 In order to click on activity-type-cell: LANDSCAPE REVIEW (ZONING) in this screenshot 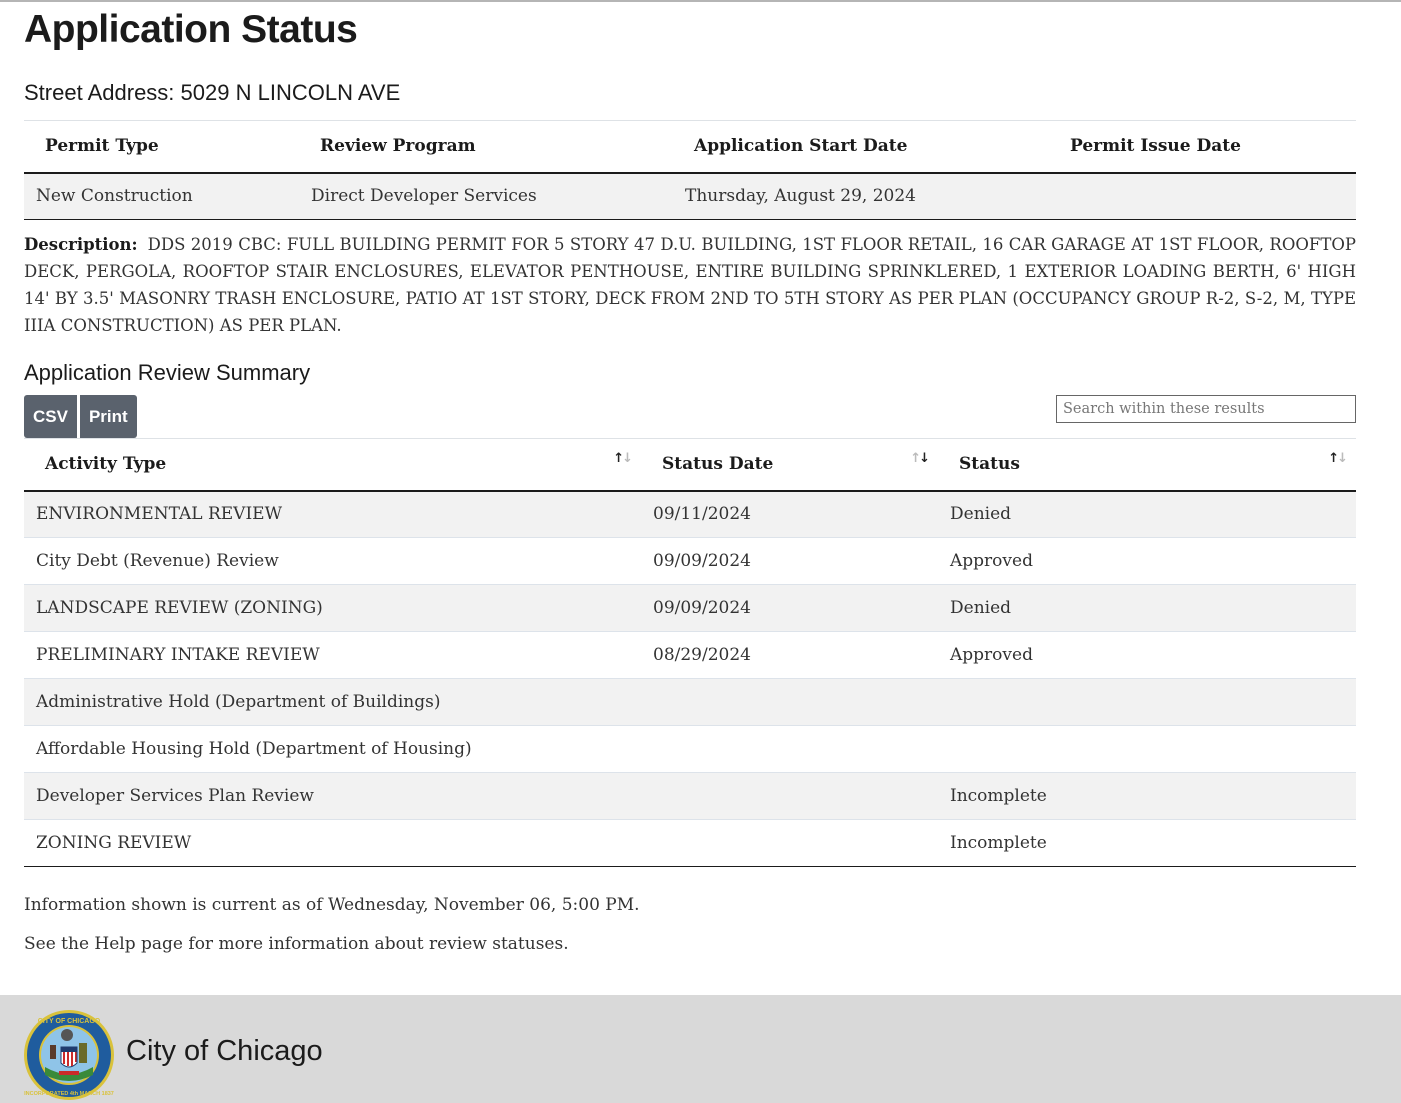, I will do `click(332, 608)`.